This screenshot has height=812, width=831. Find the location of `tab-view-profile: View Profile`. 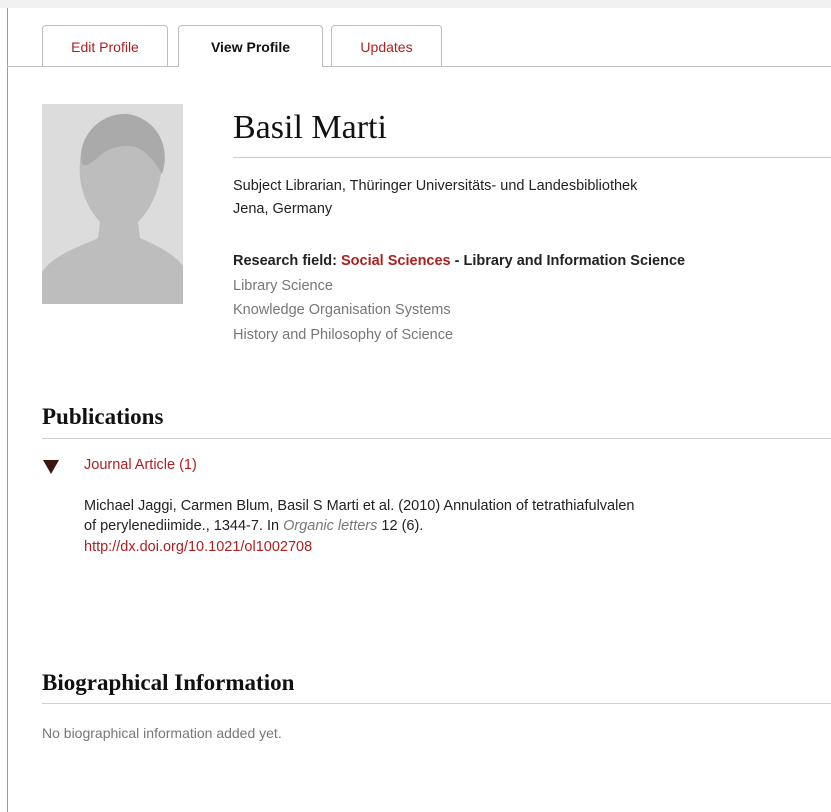

tab-view-profile: View Profile is located at coordinates (250, 46).